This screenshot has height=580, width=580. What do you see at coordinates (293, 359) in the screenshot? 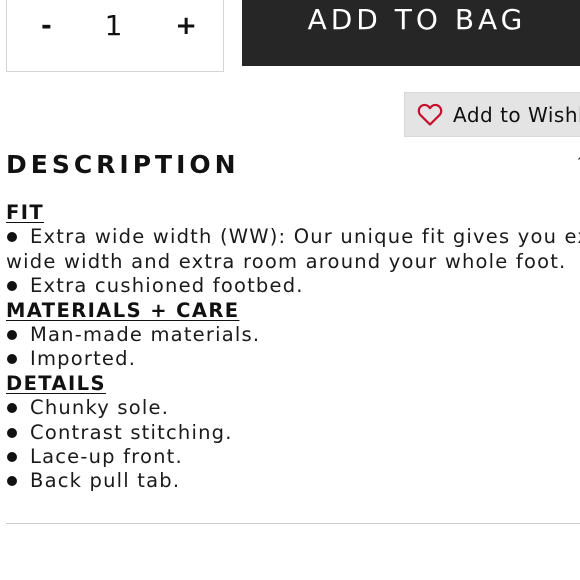
I see `list-item: Imported.` at bounding box center [293, 359].